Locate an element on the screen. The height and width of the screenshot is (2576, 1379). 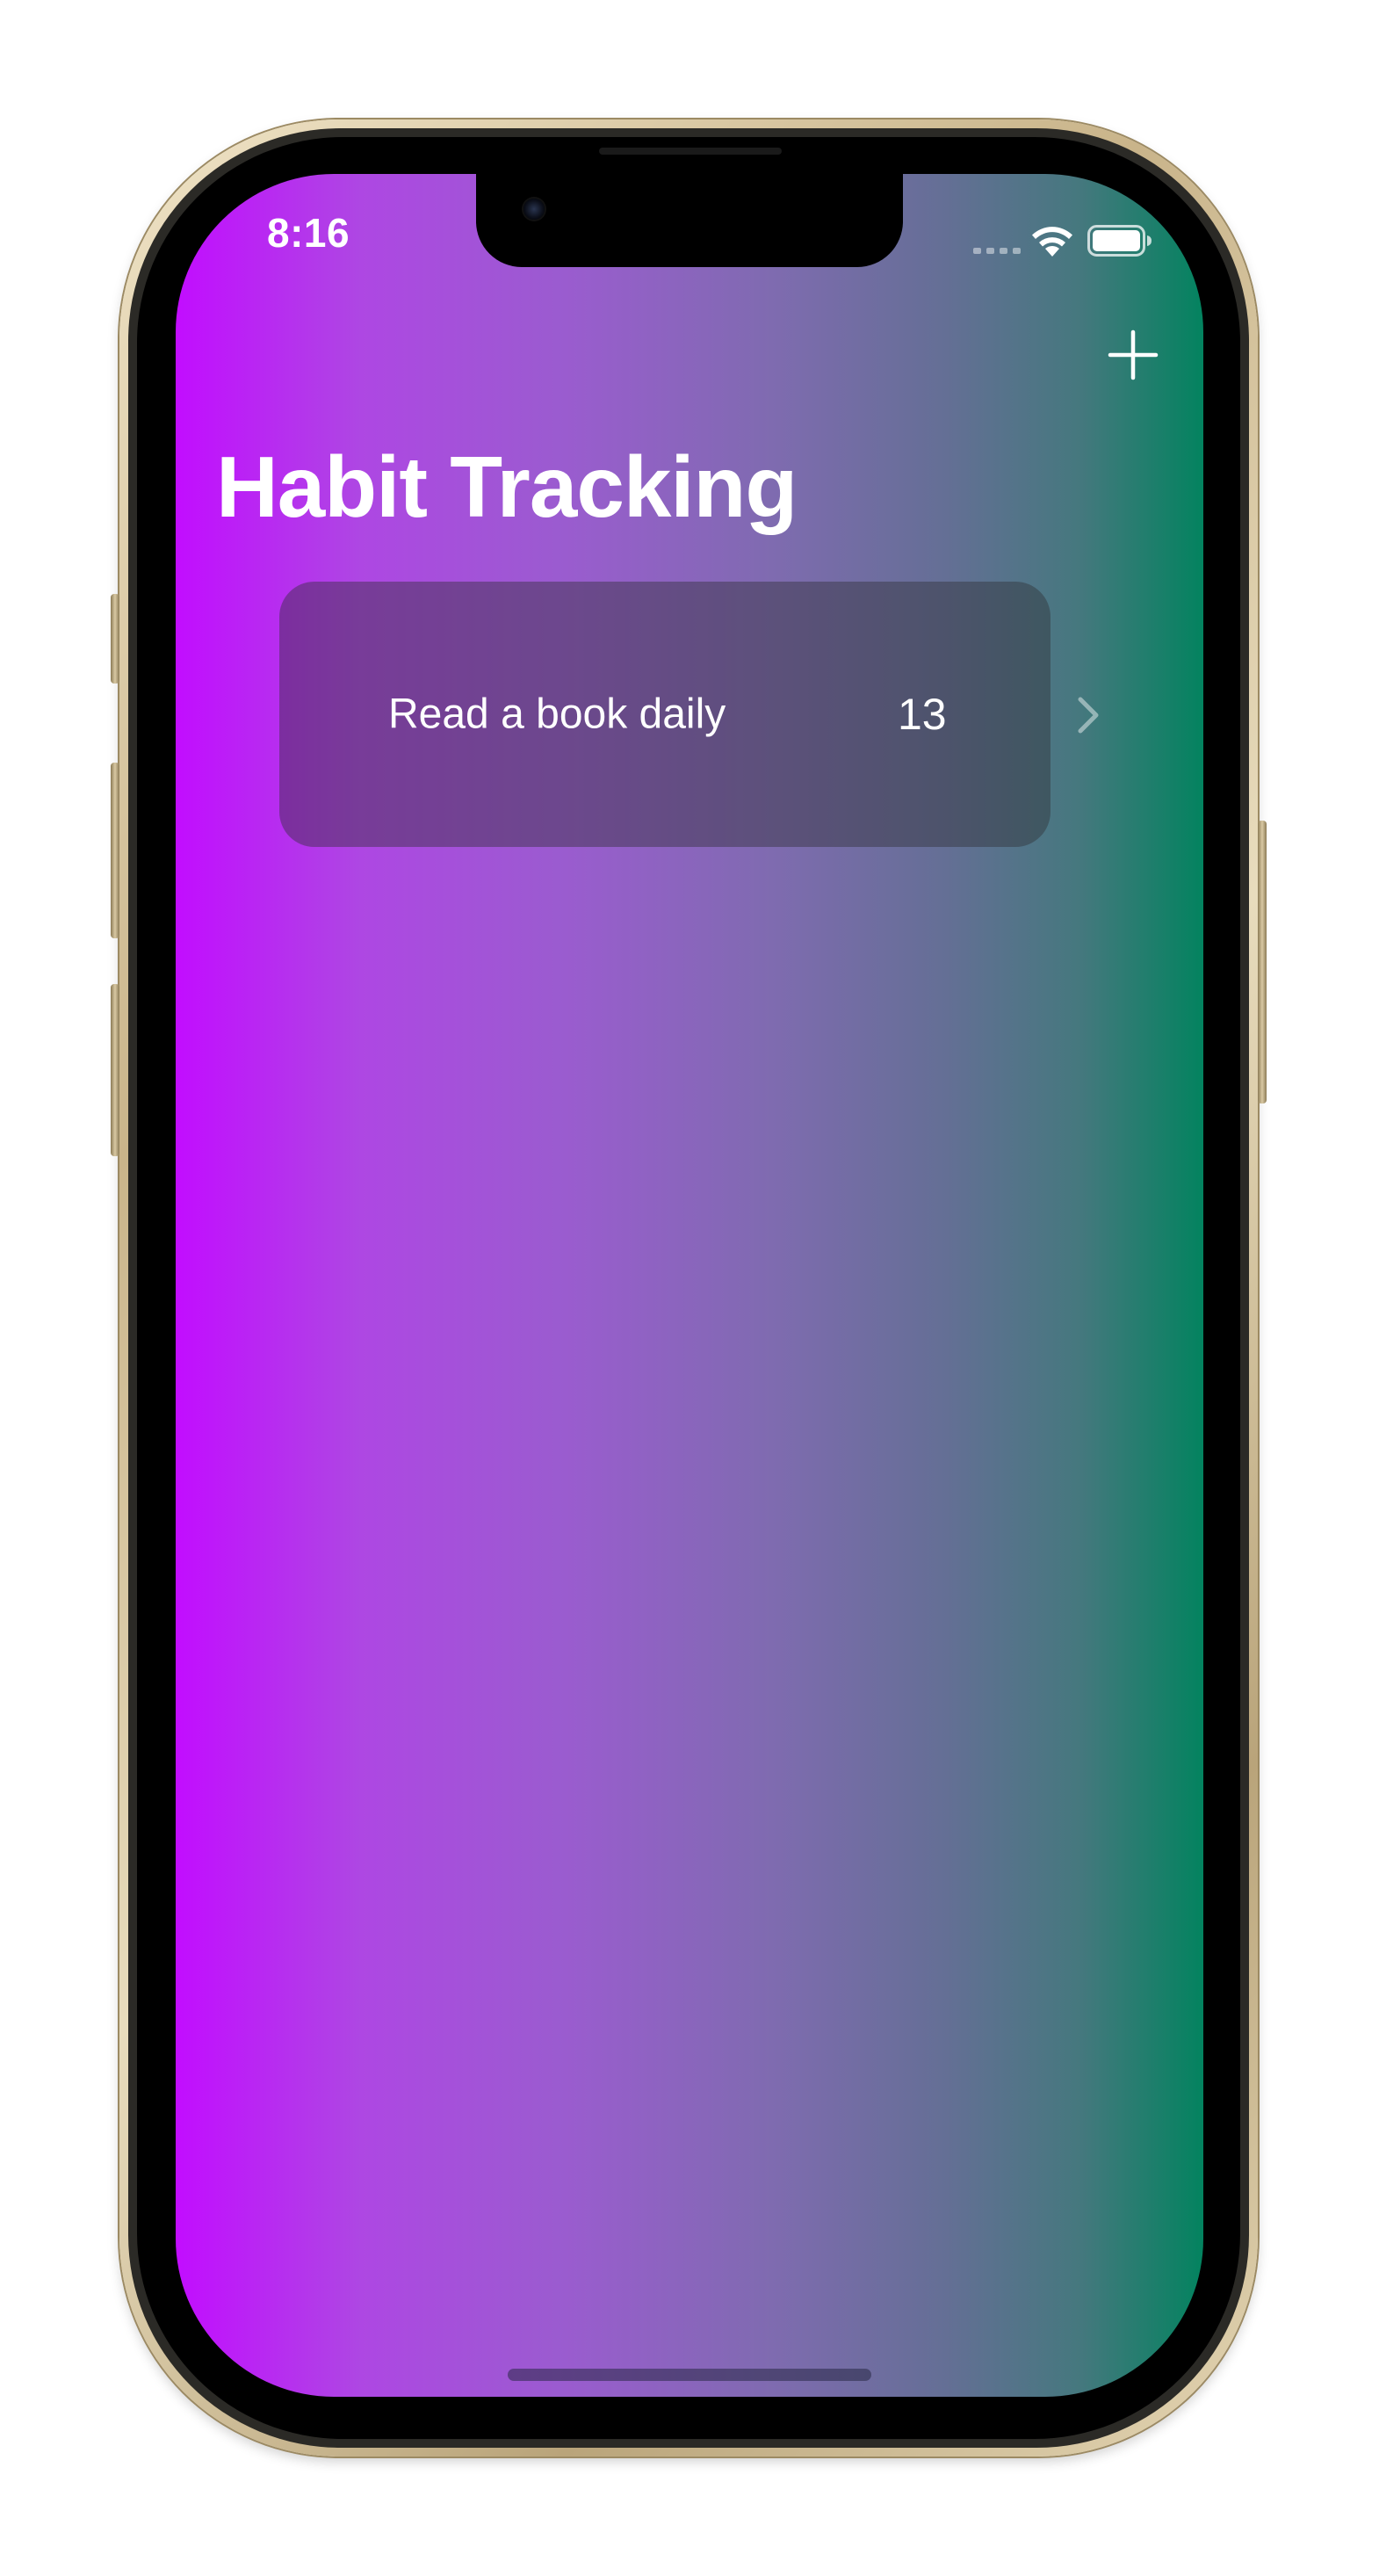
habit-row: Read a book daily 13 is located at coordinates (665, 714).